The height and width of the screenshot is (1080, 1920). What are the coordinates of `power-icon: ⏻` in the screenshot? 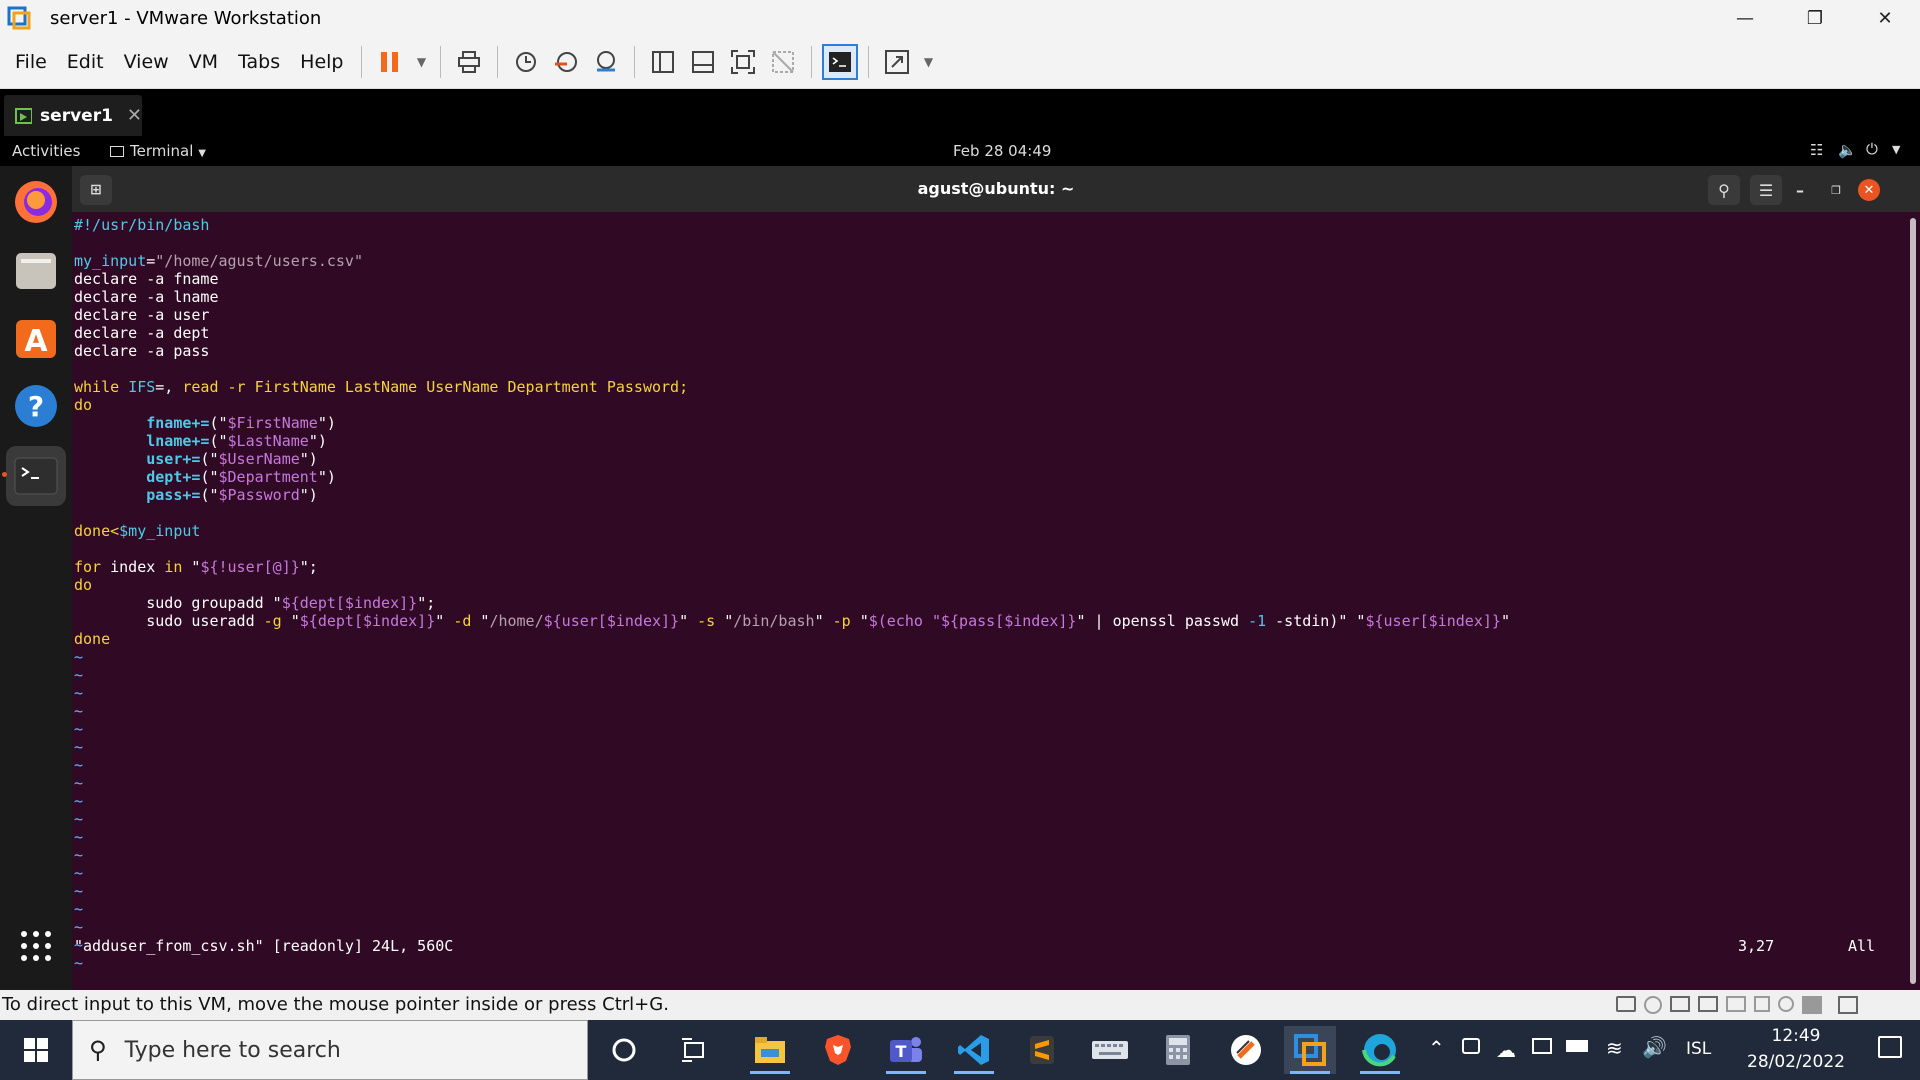 It's located at (1872, 149).